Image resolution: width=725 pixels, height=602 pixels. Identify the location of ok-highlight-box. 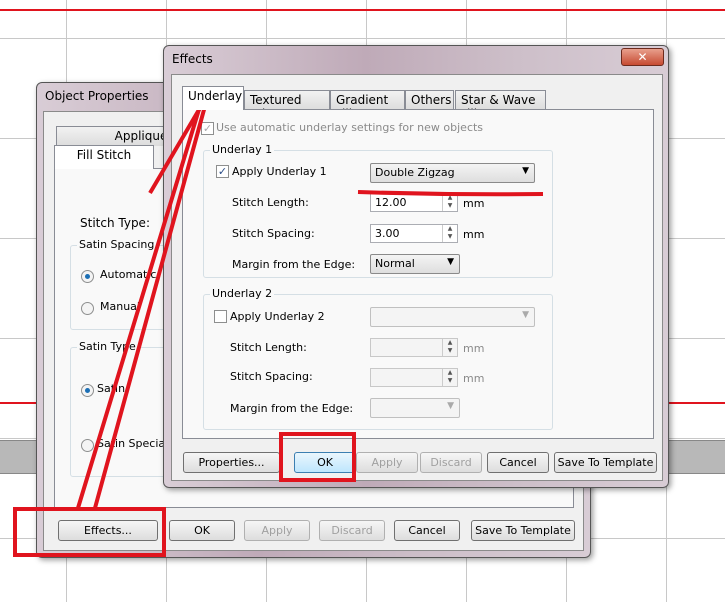
(317, 457).